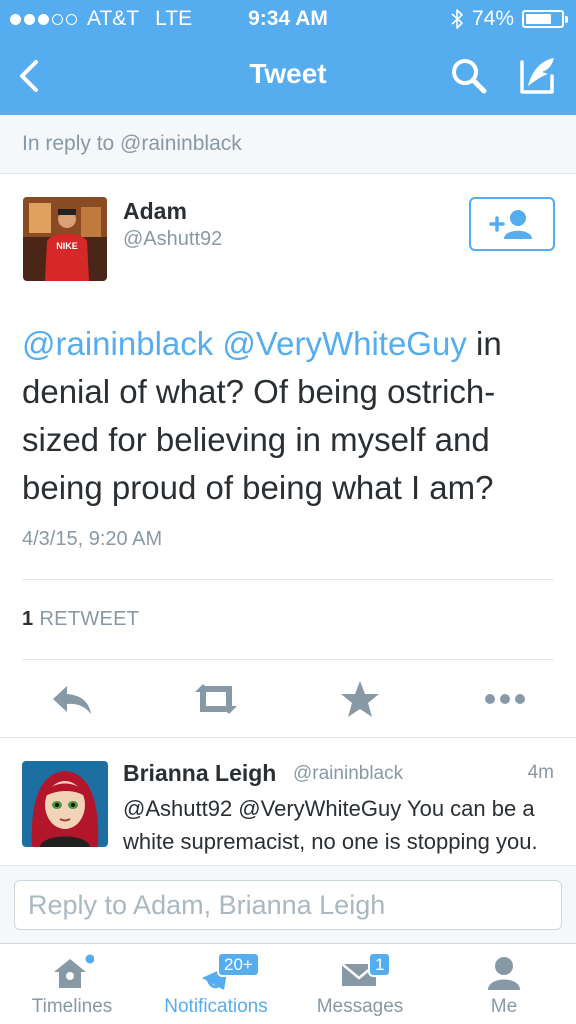 This screenshot has width=576, height=1024. What do you see at coordinates (288, 703) in the screenshot?
I see `tweet-actions` at bounding box center [288, 703].